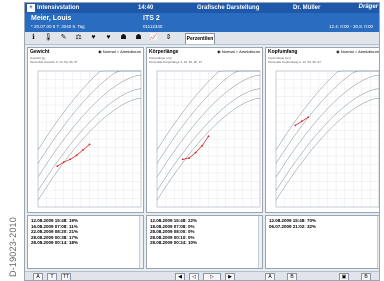  What do you see at coordinates (138, 38) in the screenshot?
I see `lungs-outline-icon: ☗` at bounding box center [138, 38].